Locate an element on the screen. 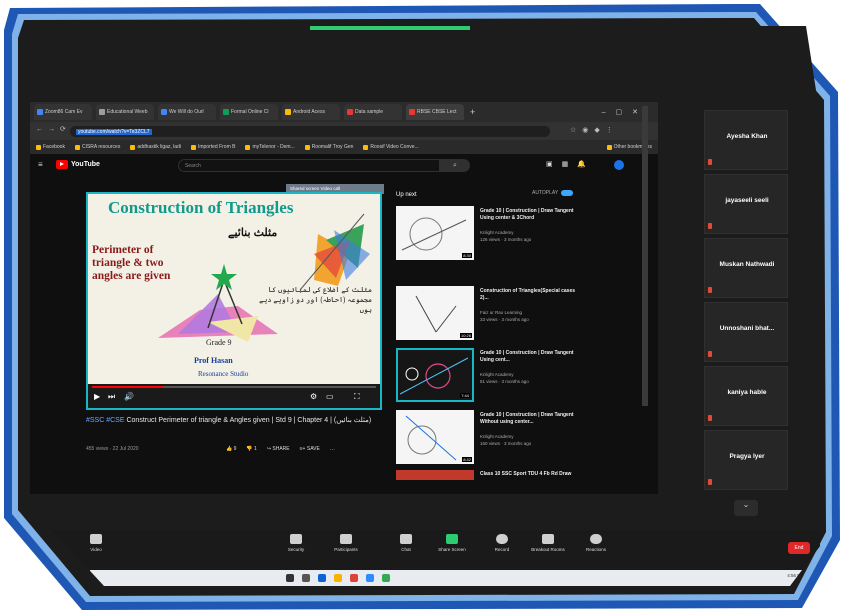 The height and width of the screenshot is (612, 846). chat-button: Chat is located at coordinates (406, 543).